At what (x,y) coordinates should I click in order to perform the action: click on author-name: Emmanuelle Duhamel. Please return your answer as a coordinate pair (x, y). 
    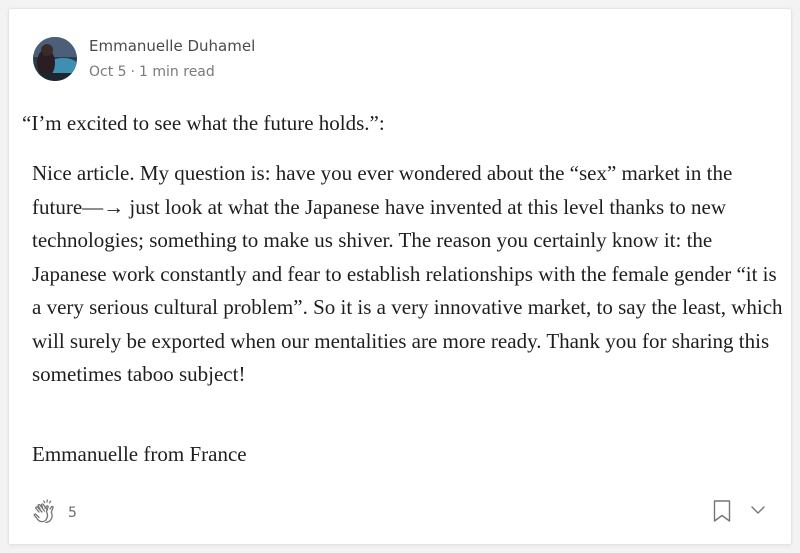
    Looking at the image, I should click on (172, 46).